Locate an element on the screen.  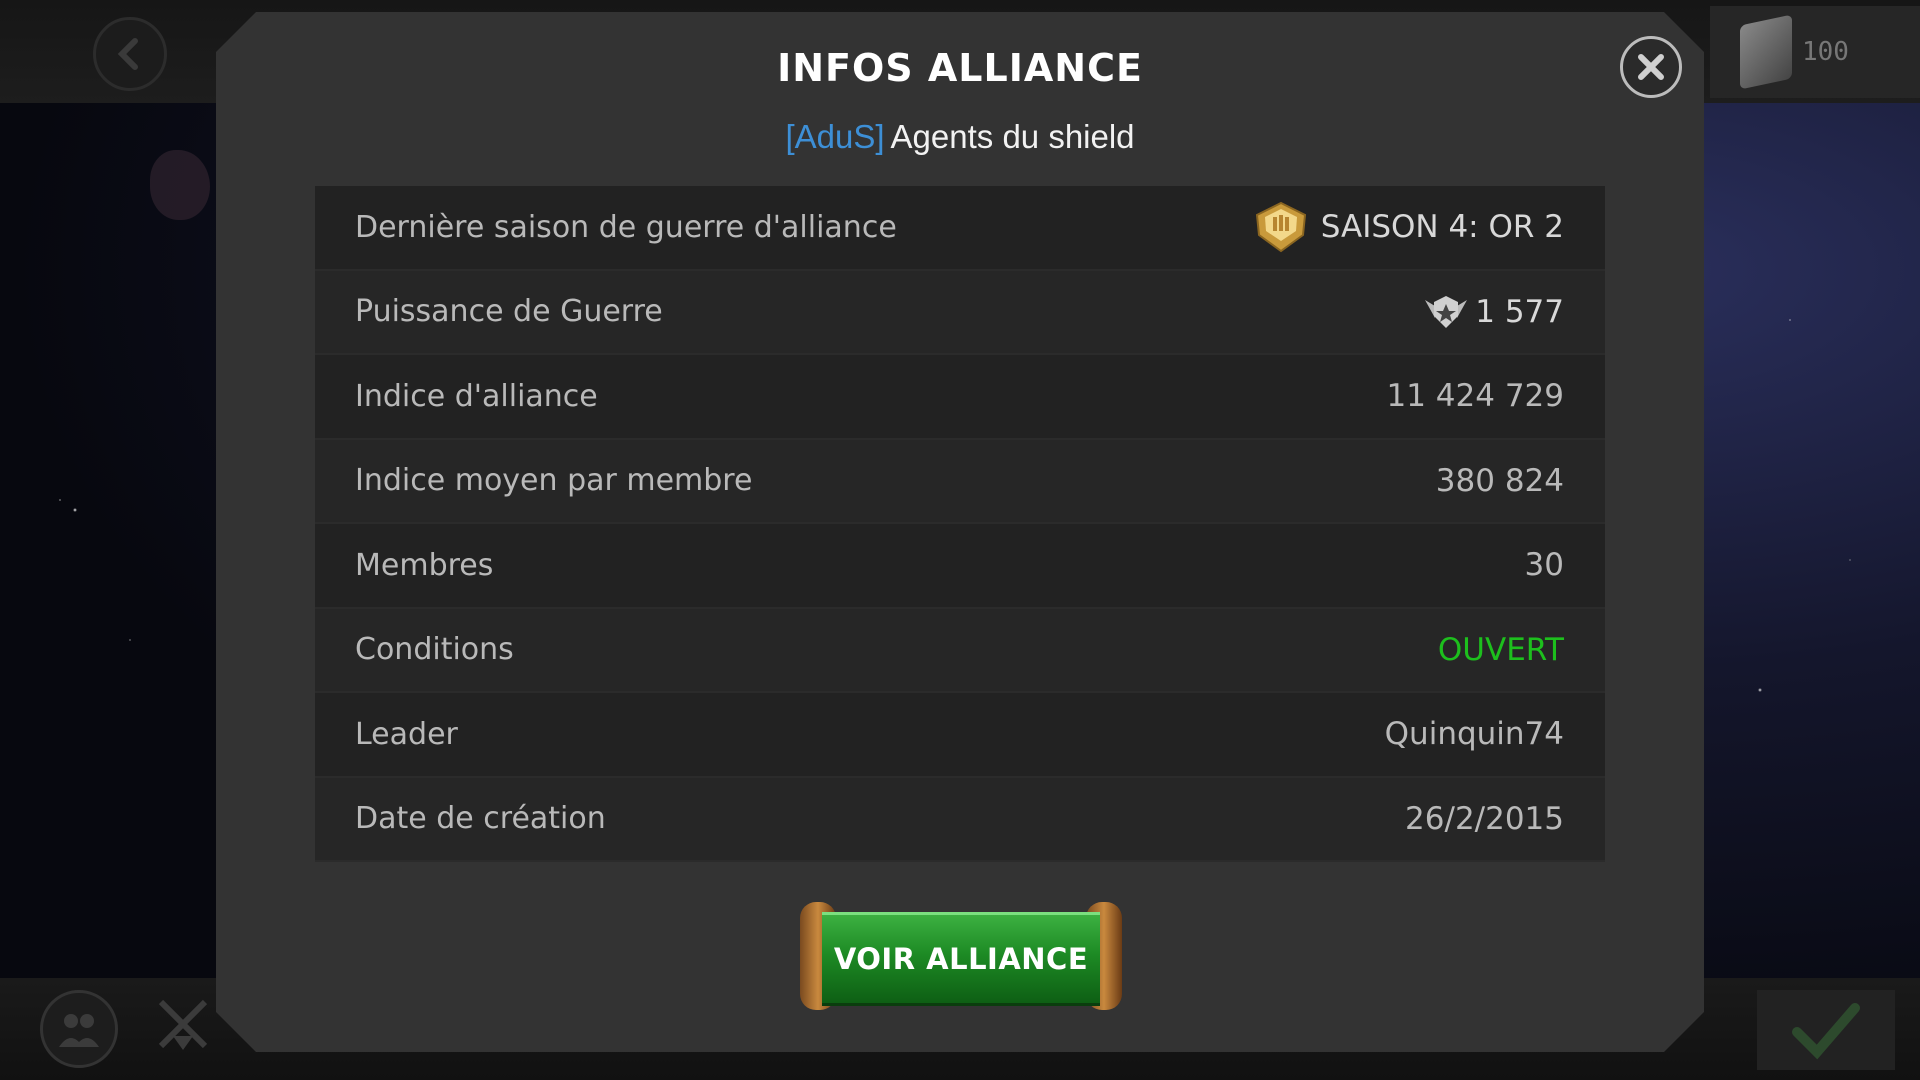
bottom-nav is located at coordinates (129, 1029).